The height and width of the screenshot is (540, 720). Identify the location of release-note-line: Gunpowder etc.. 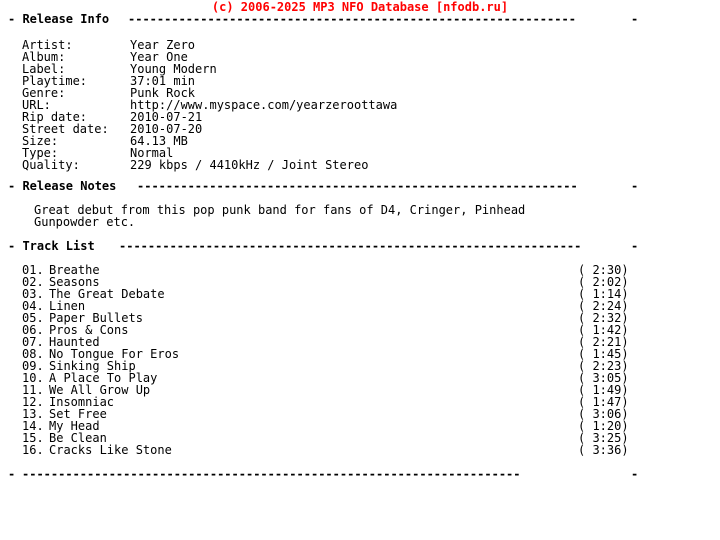
(85, 222).